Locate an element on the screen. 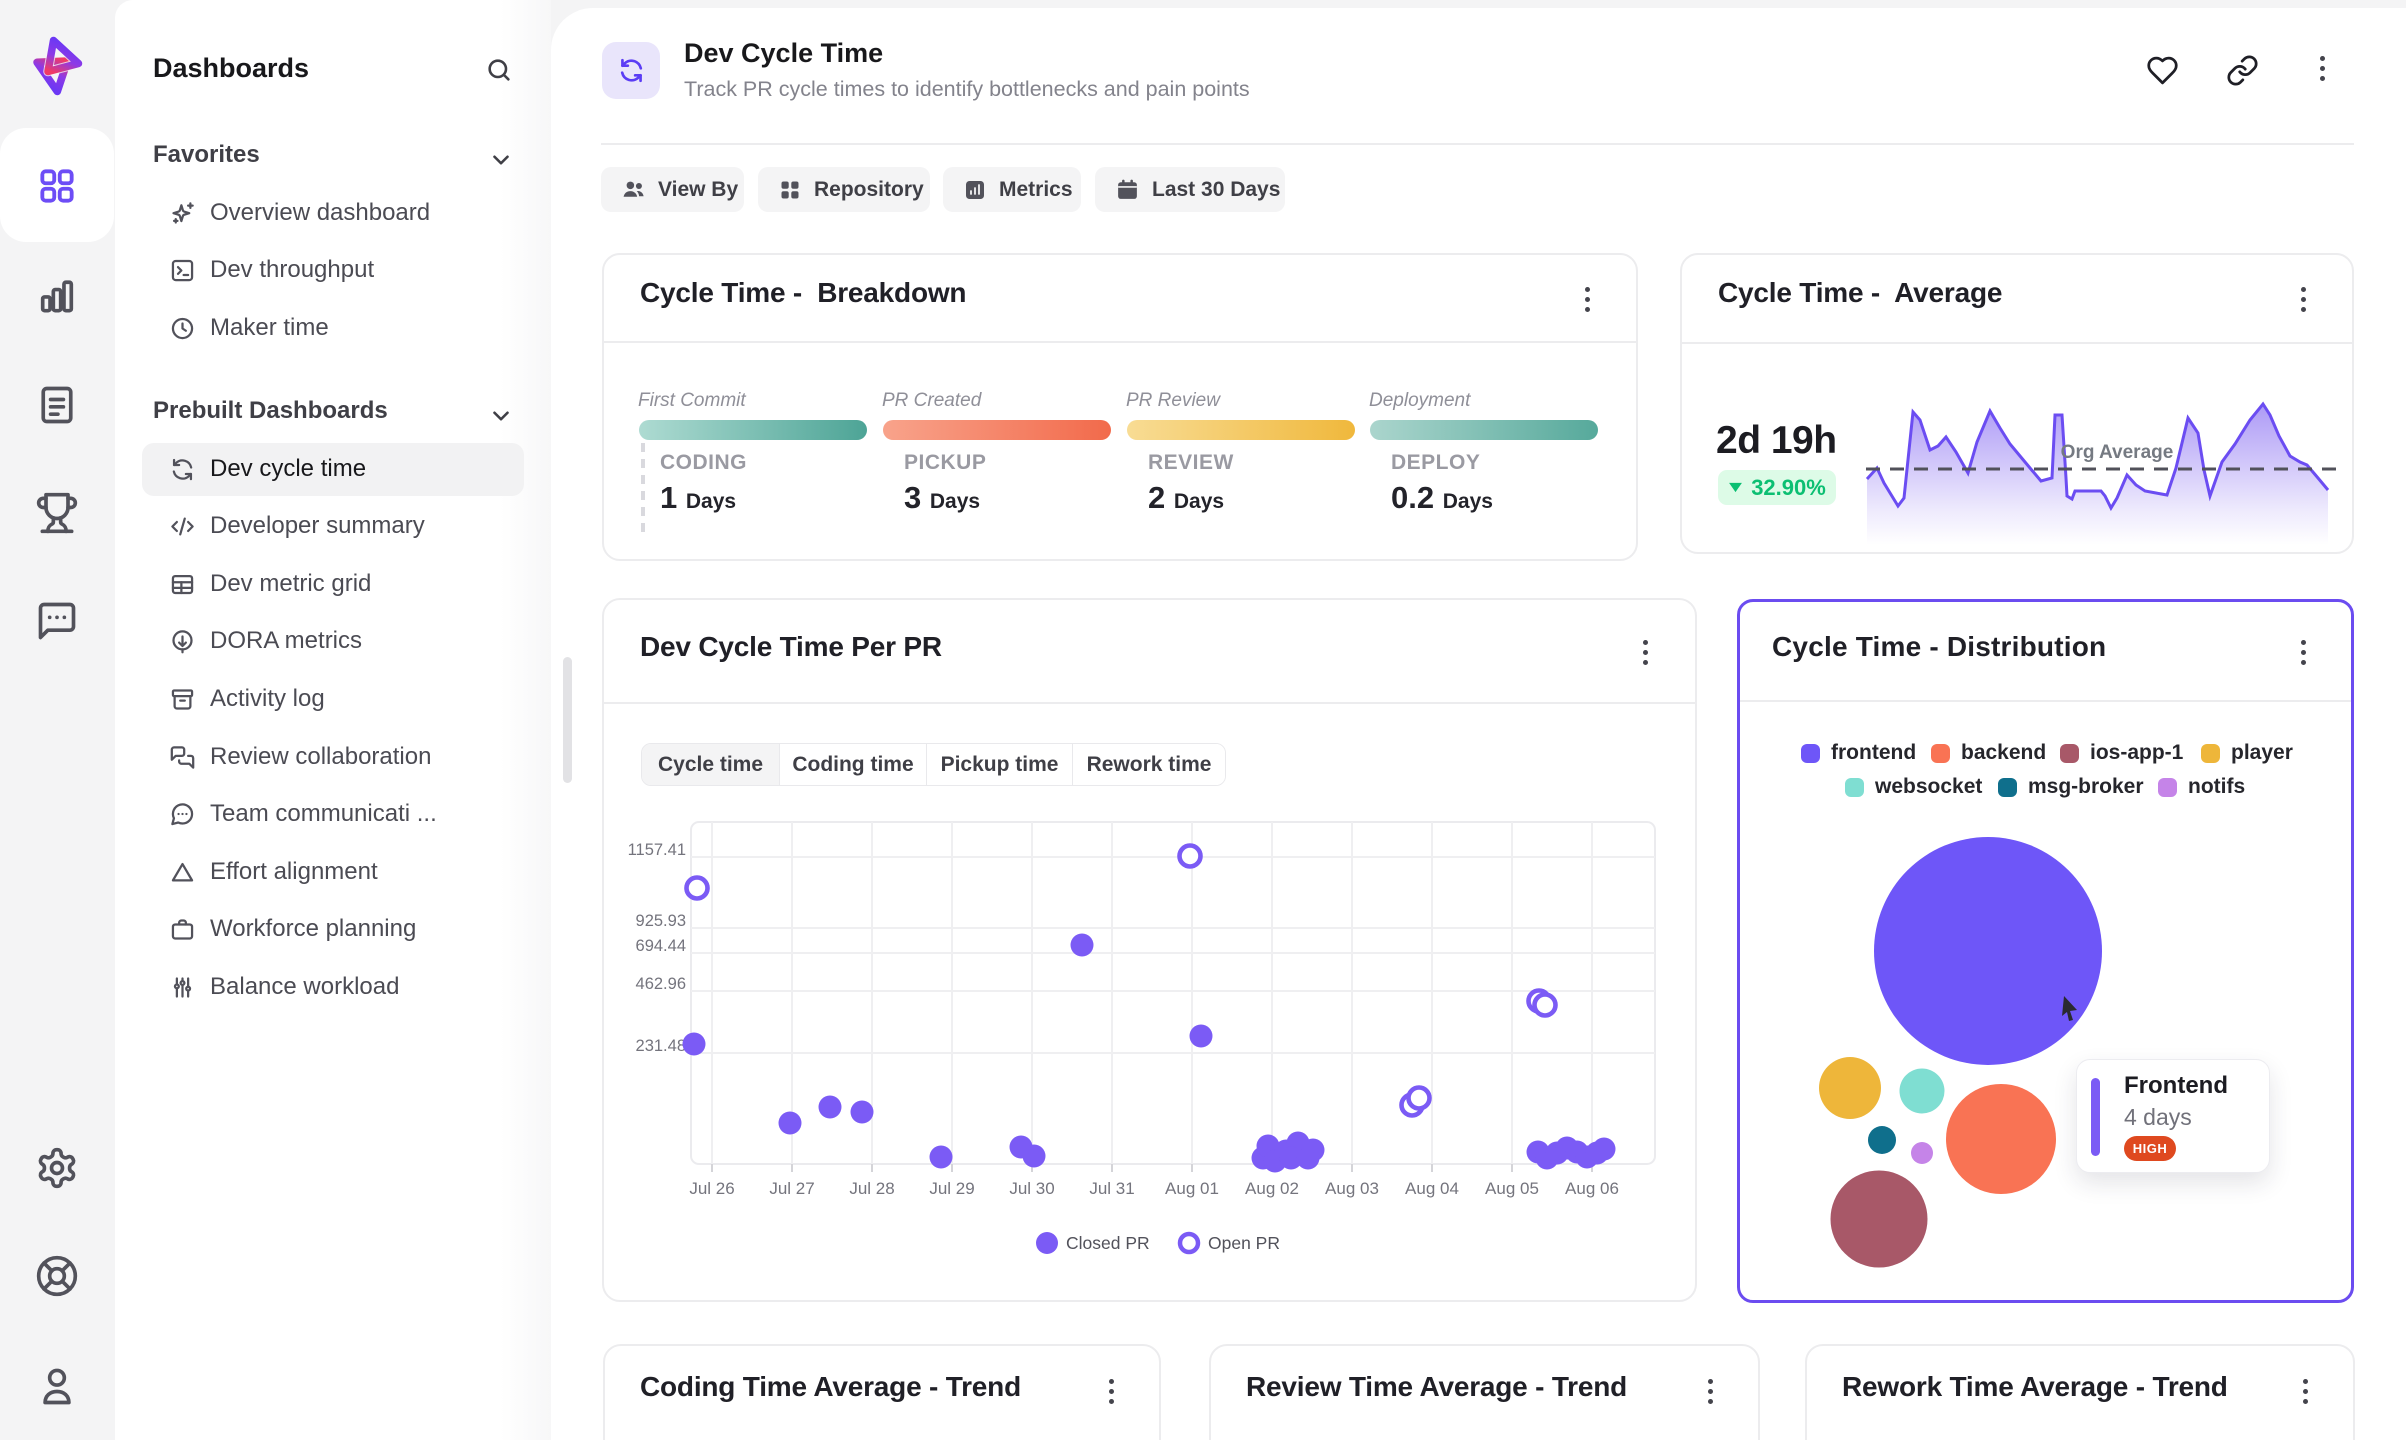  svg-text: Jul 27 is located at coordinates (791, 1188).